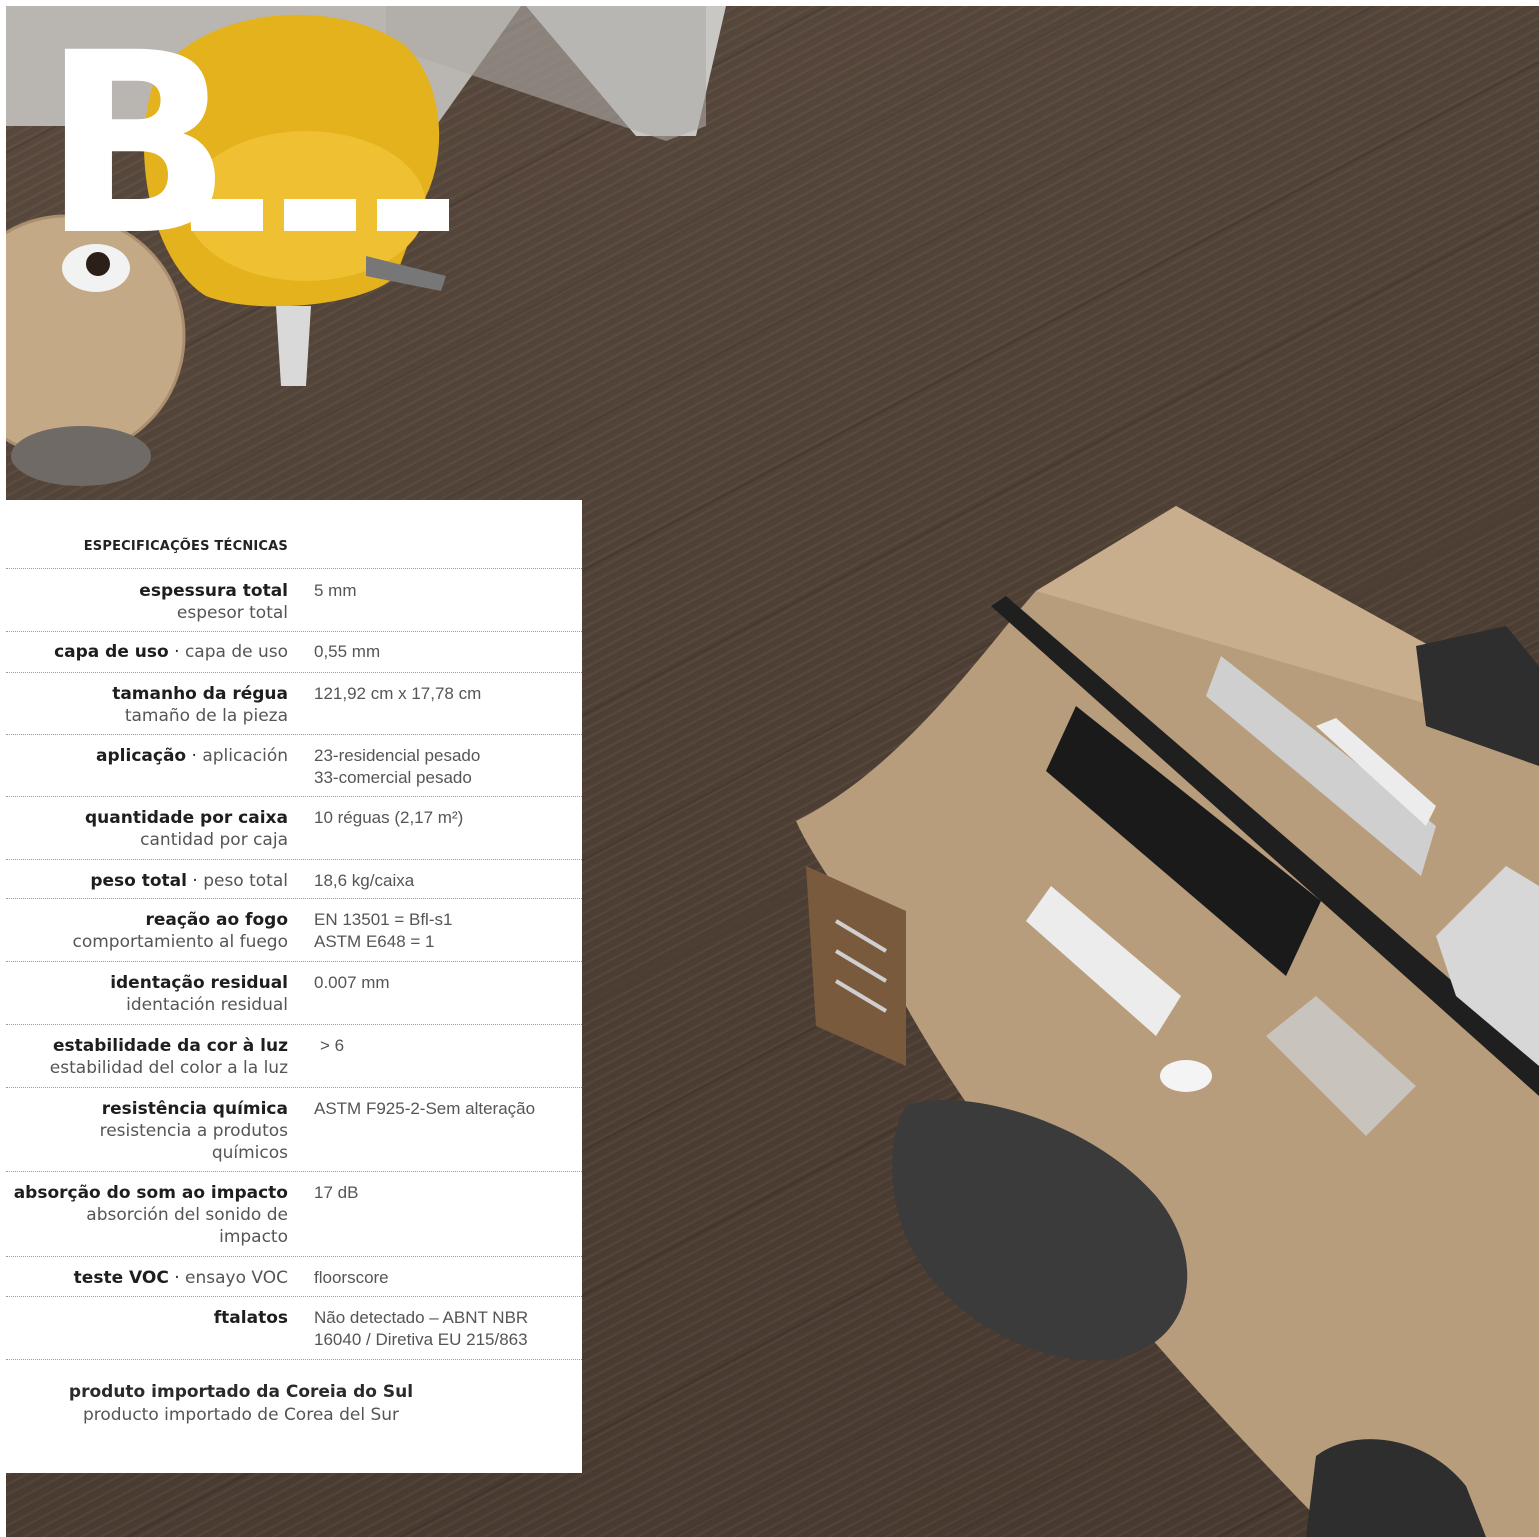 The height and width of the screenshot is (1537, 1539). What do you see at coordinates (241, 1392) in the screenshot?
I see `footer-pt: produto importado da Coreia do Sul` at bounding box center [241, 1392].